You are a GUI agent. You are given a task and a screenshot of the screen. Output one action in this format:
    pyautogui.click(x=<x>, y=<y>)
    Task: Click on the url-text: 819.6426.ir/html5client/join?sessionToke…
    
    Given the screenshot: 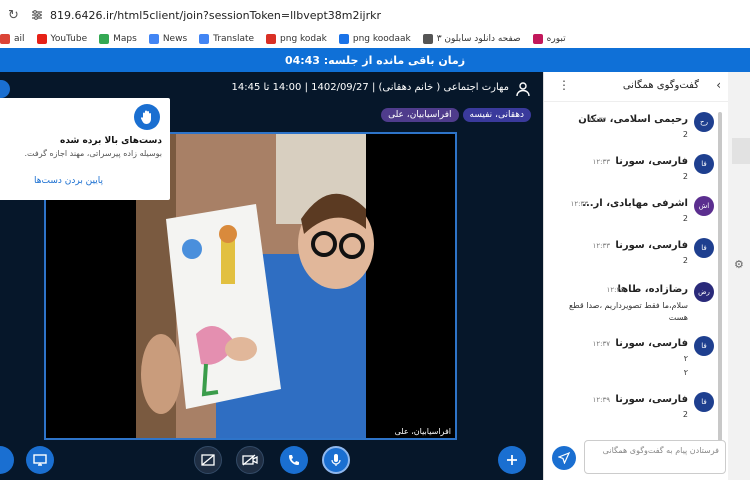 What is the action you would take?
    pyautogui.click(x=215, y=15)
    